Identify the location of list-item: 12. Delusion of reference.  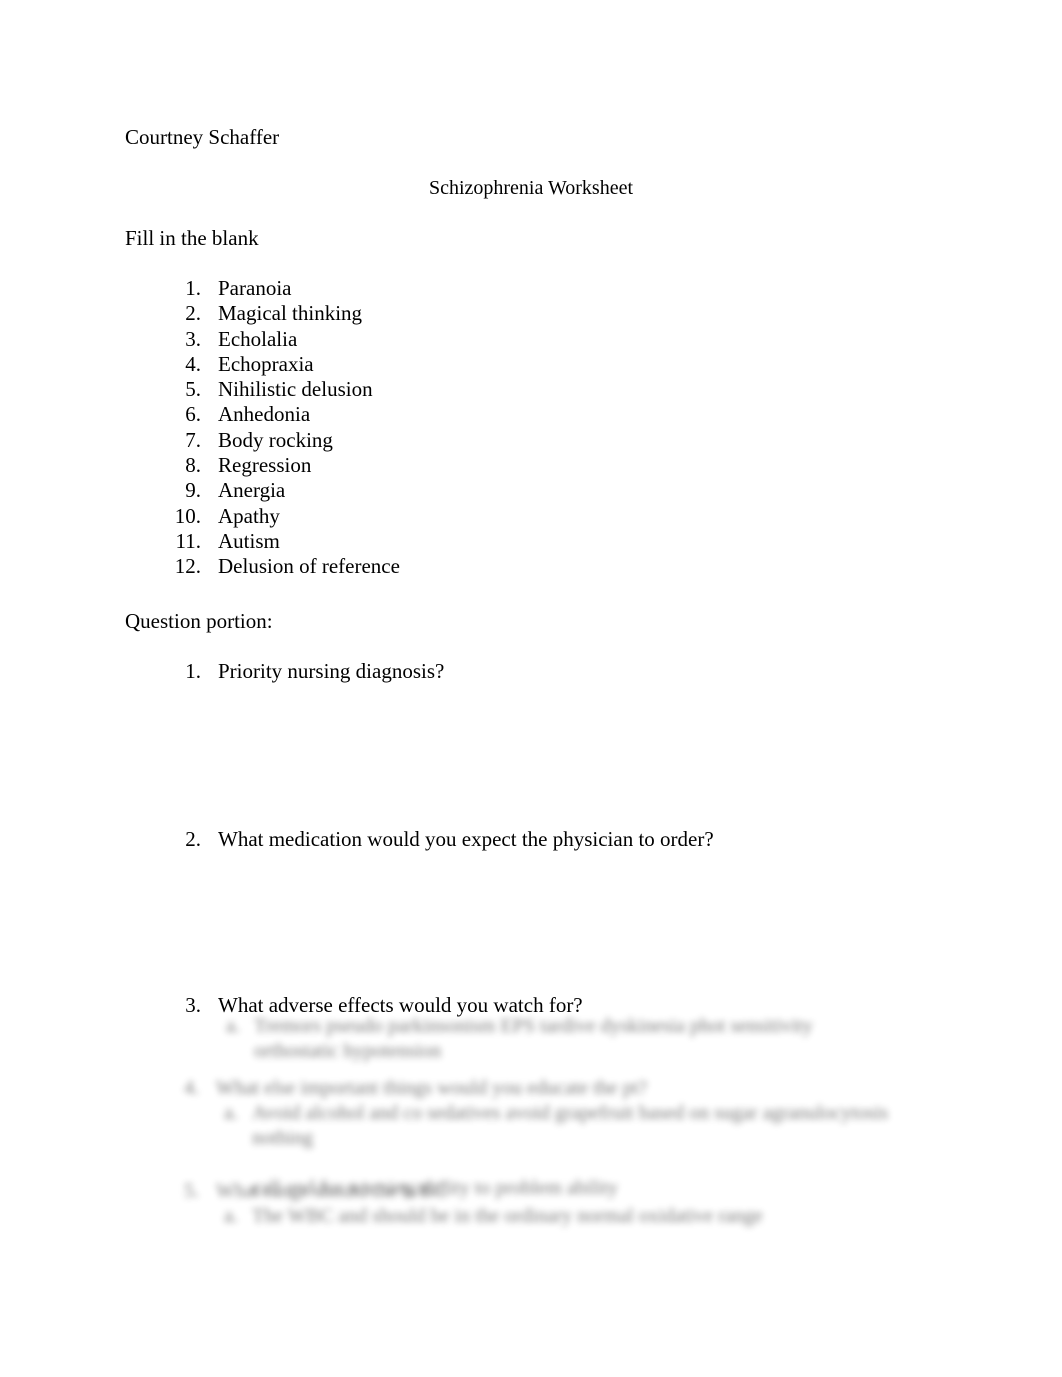
(277, 566).